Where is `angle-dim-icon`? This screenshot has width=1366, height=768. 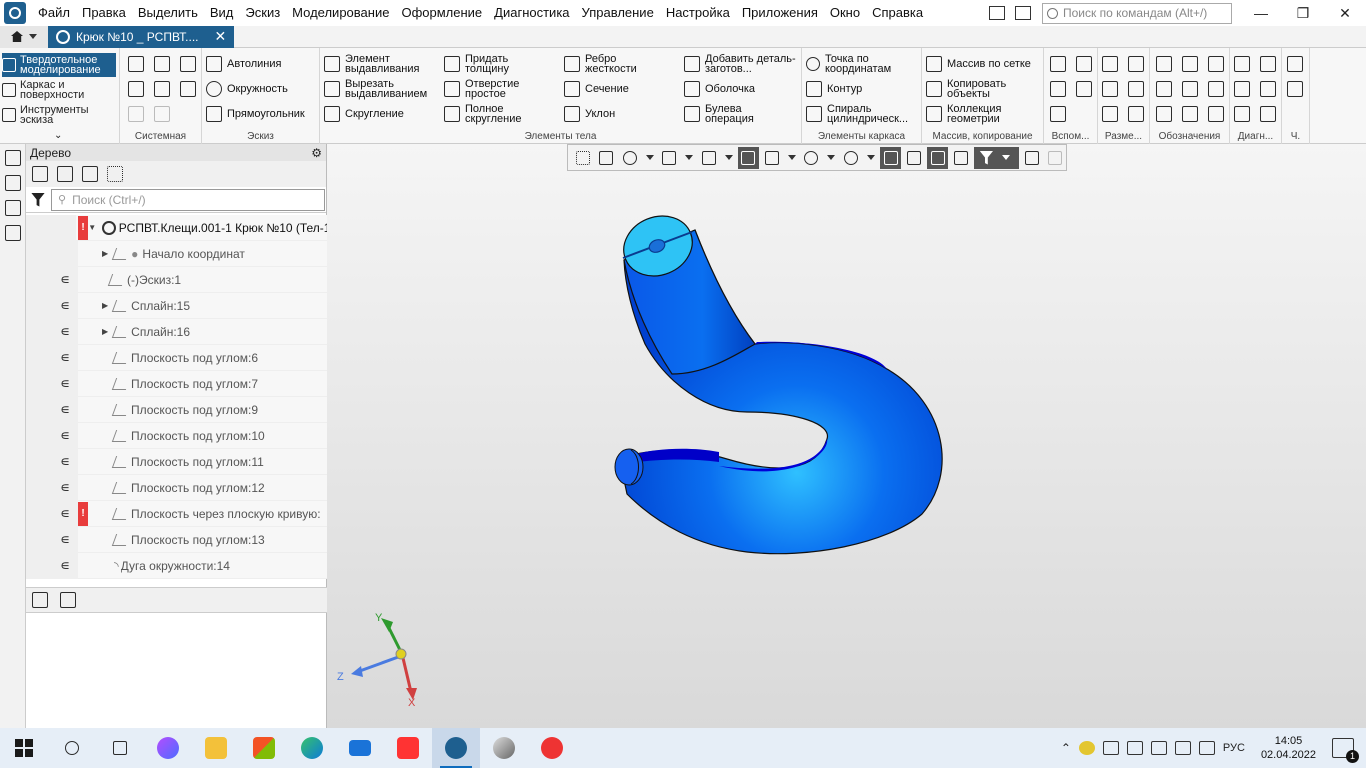 angle-dim-icon is located at coordinates (1110, 89).